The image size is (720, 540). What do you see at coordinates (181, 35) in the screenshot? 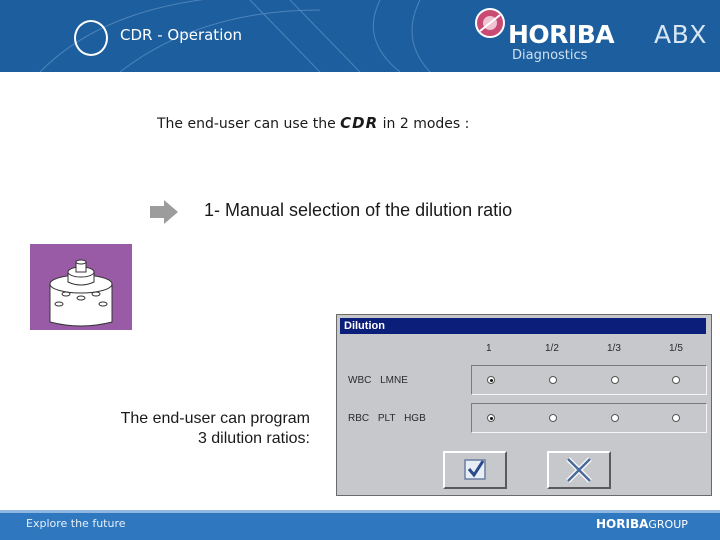
I see `slide-title: CDR - Operation` at bounding box center [181, 35].